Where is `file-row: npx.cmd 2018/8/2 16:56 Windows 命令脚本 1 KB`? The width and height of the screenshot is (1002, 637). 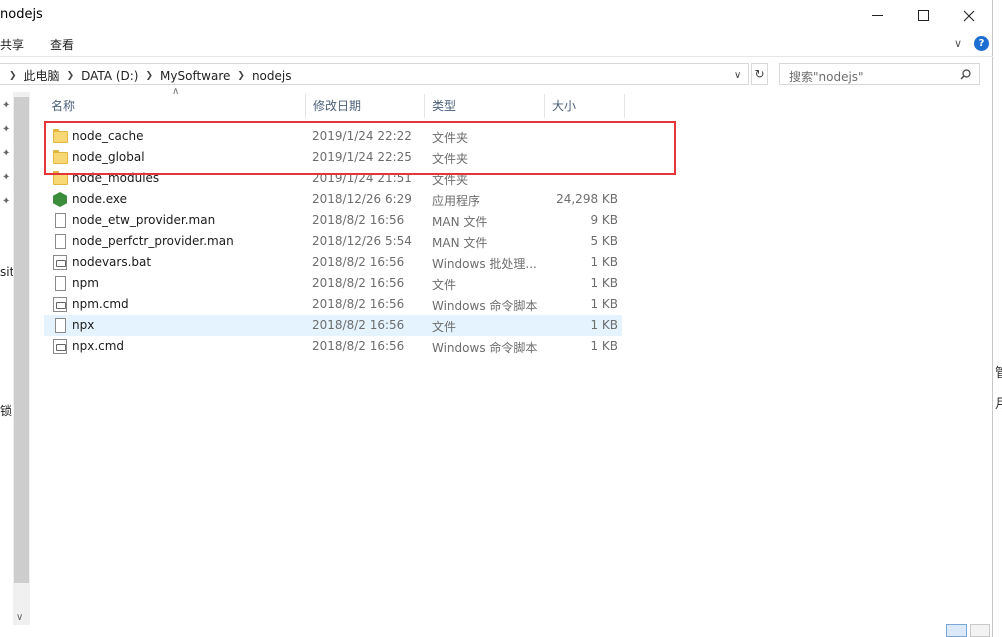 file-row: npx.cmd 2018/8/2 16:56 Windows 命令脚本 1 KB is located at coordinates (333, 346).